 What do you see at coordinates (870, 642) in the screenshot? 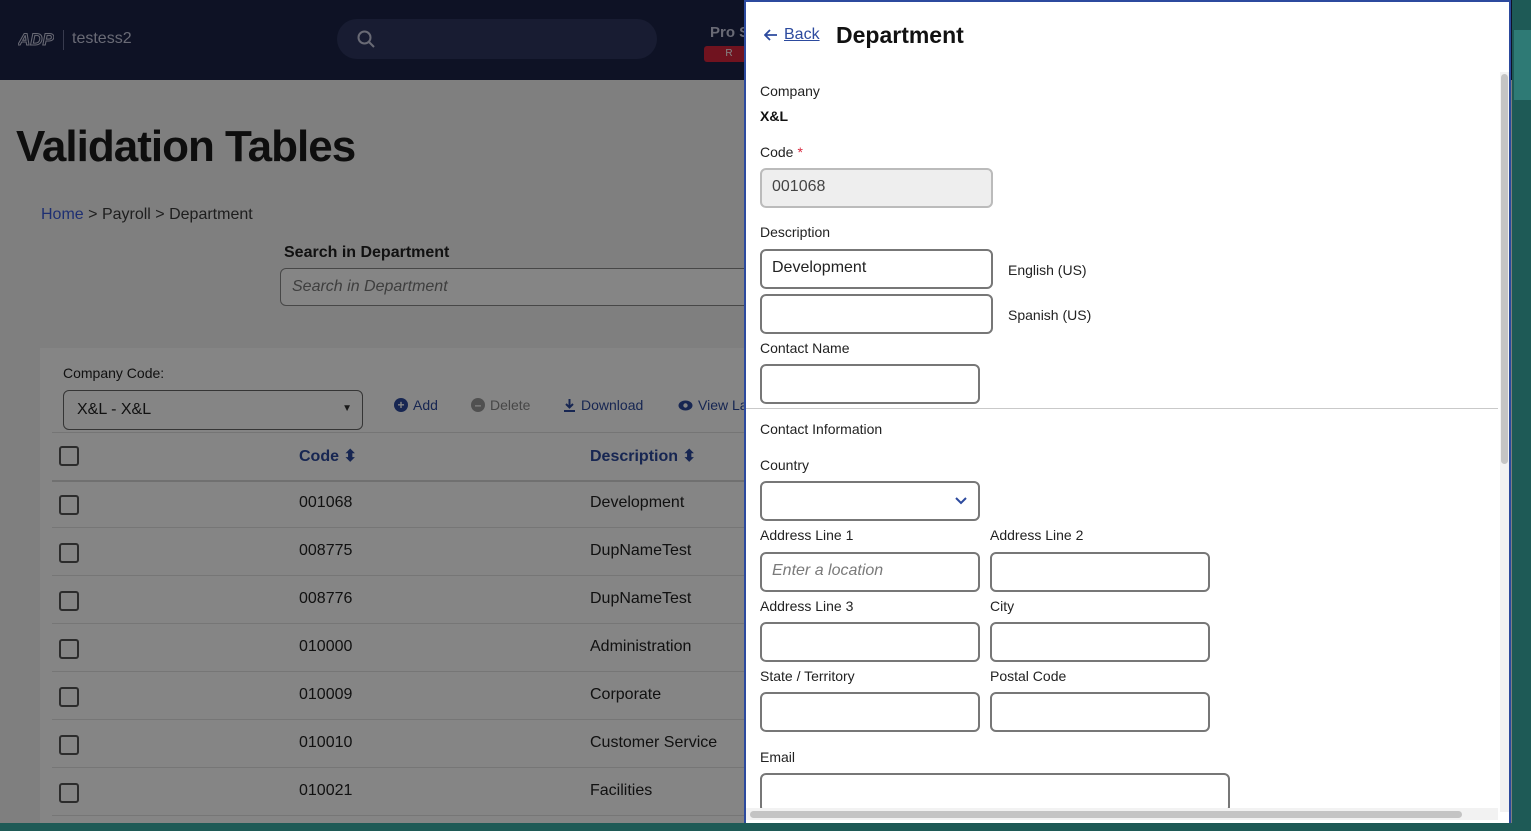
I see `address-line-3-field` at bounding box center [870, 642].